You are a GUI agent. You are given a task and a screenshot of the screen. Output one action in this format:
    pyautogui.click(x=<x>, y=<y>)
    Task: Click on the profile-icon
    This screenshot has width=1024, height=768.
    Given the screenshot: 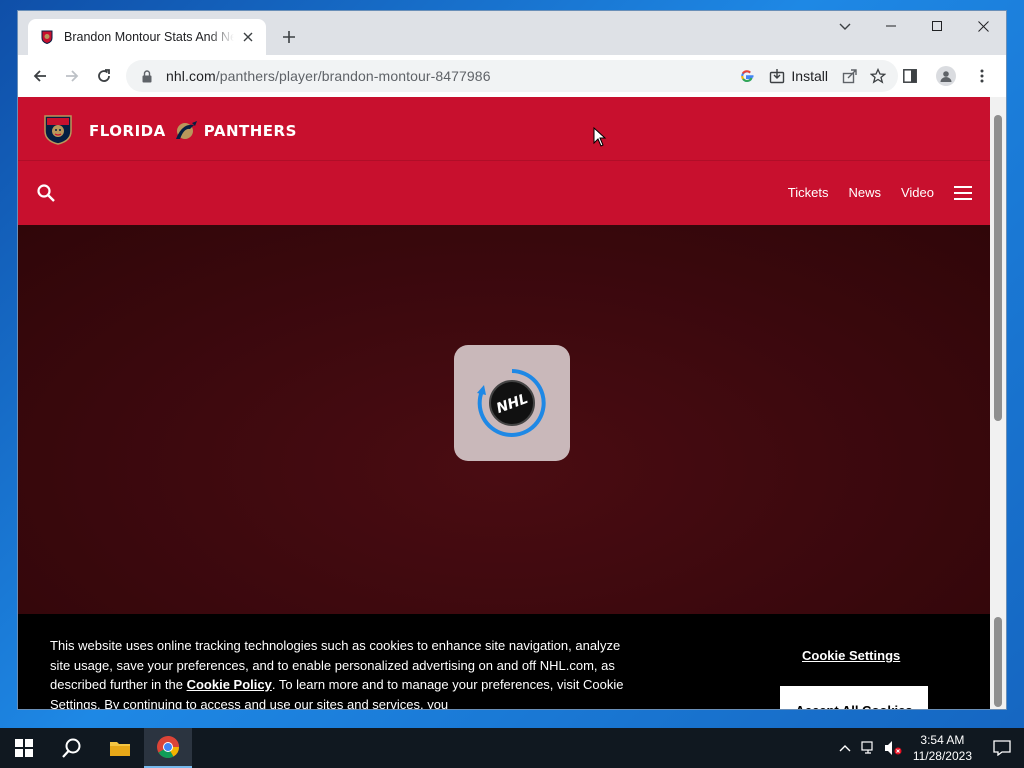 What is the action you would take?
    pyautogui.click(x=946, y=76)
    